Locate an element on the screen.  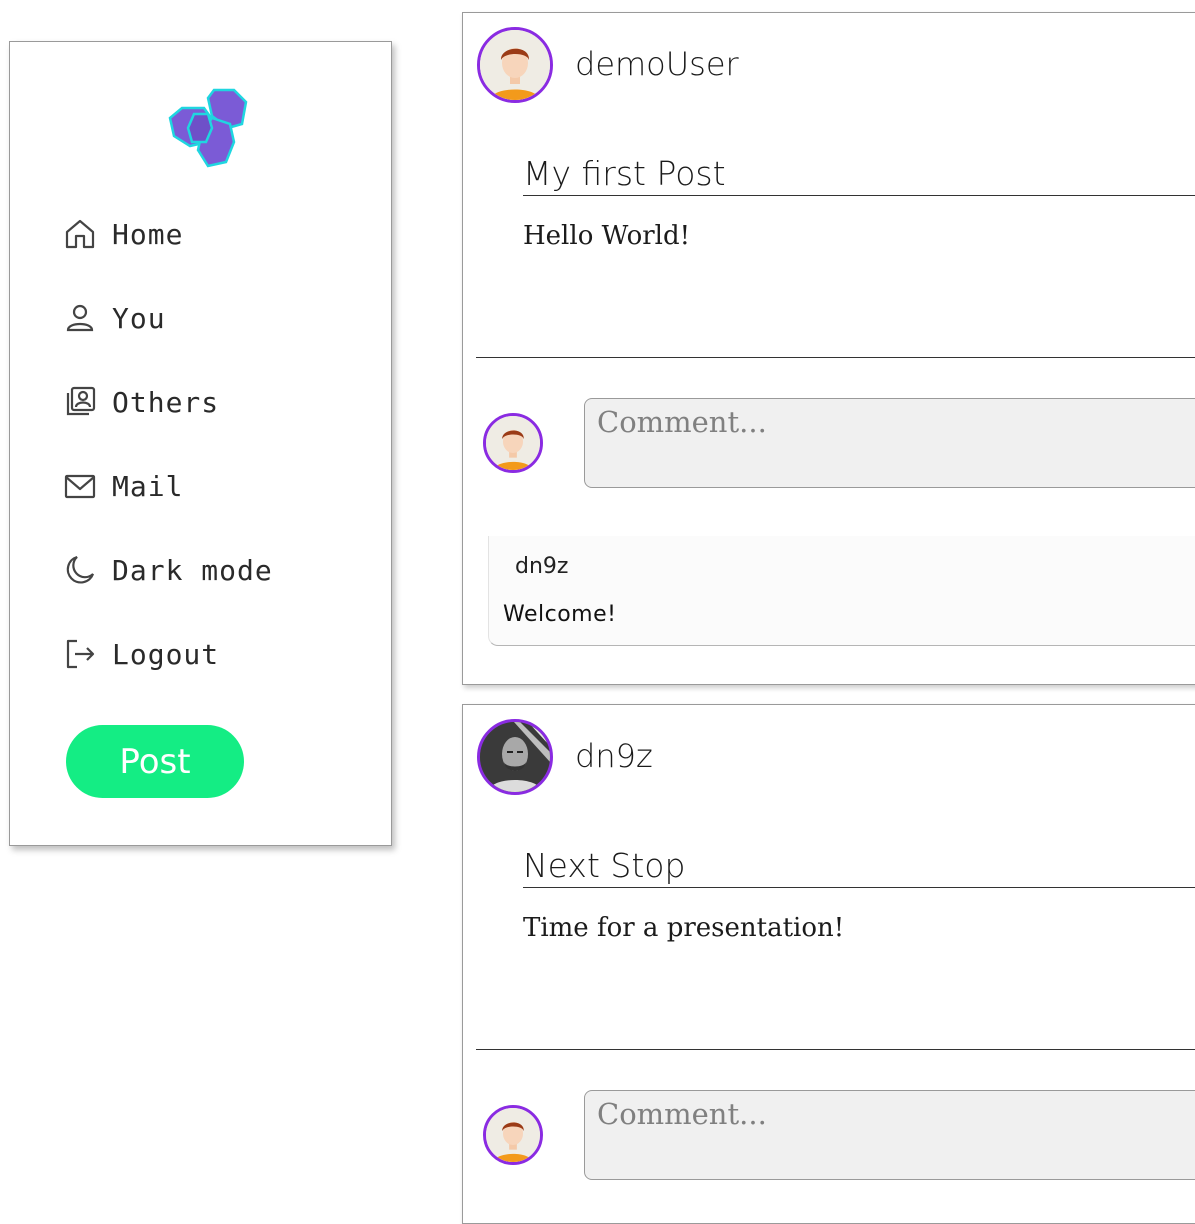
nav-label-home: Home is located at coordinates (148, 234).